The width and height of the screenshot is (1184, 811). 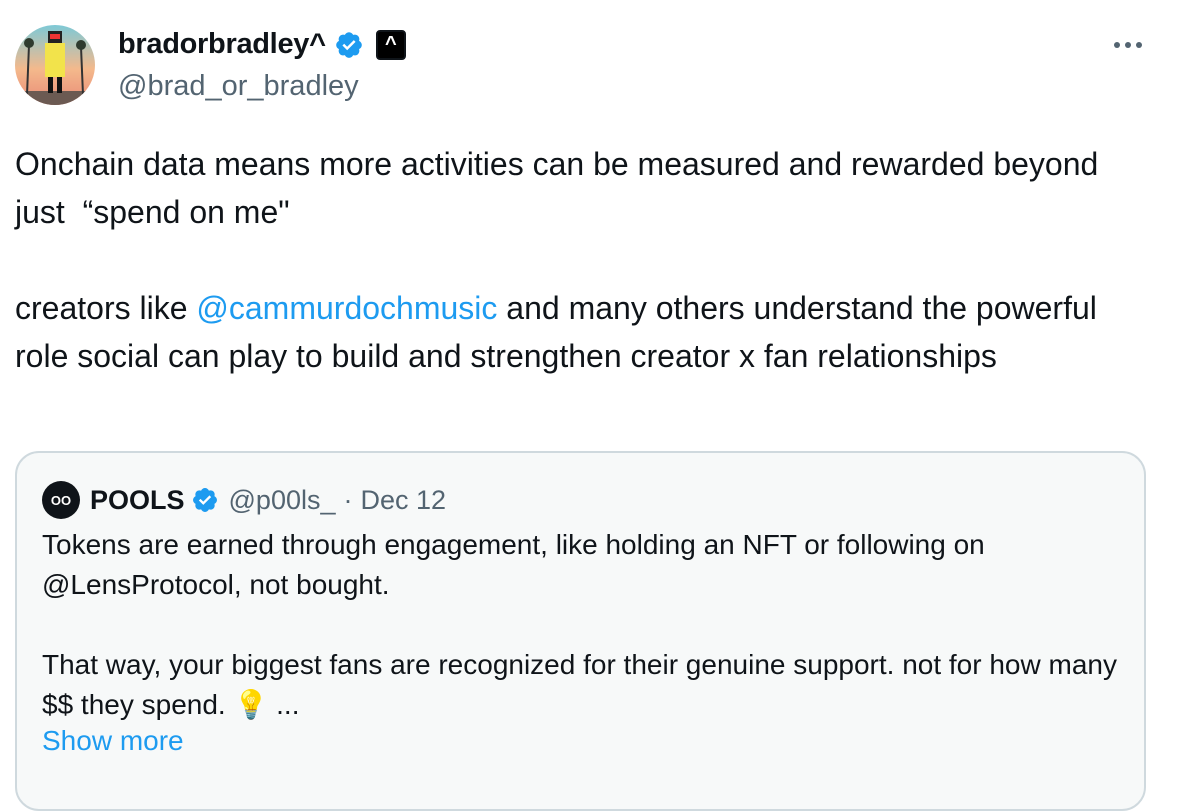 What do you see at coordinates (113, 741) in the screenshot?
I see `show-more-link: Show more` at bounding box center [113, 741].